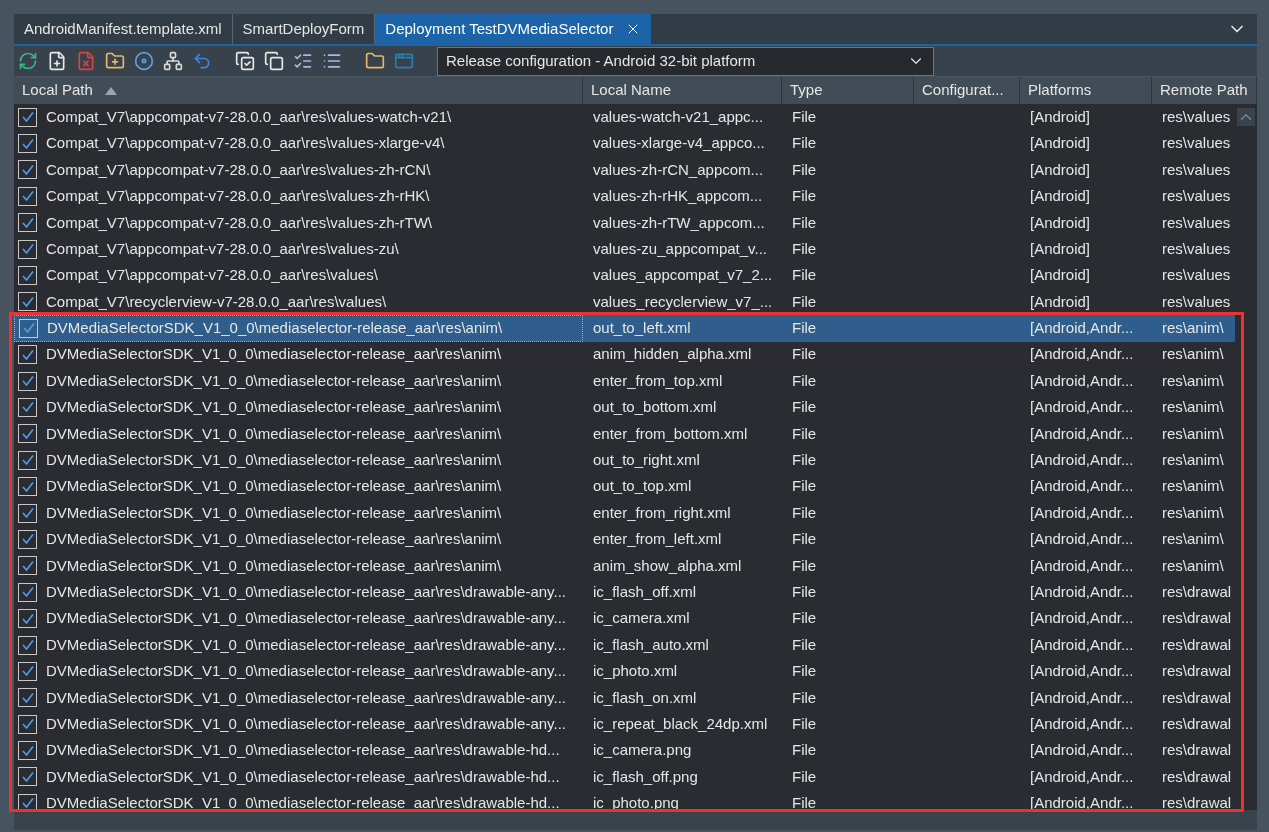  Describe the element at coordinates (110, 90) in the screenshot. I see `sort-ascending-icon` at that location.